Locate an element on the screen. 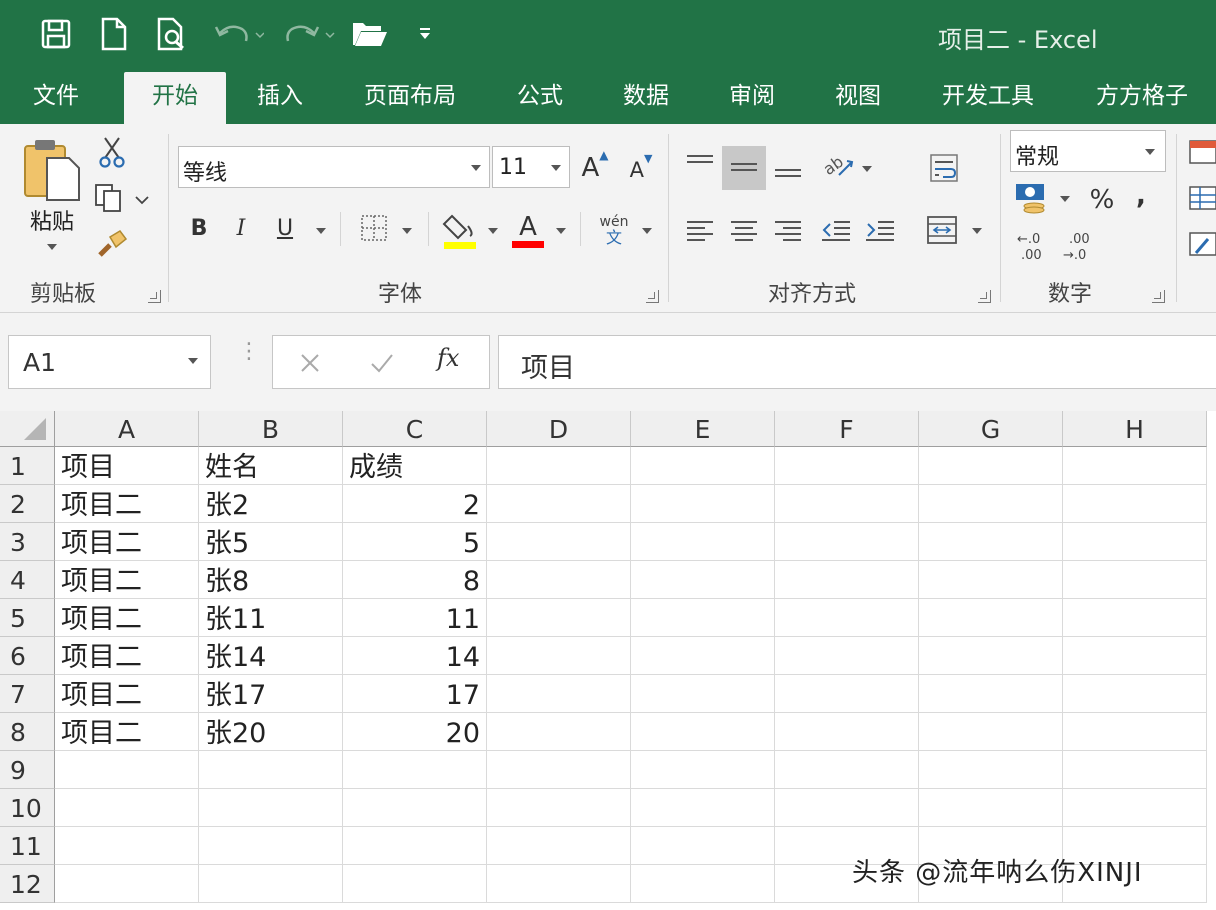 The image size is (1216, 910). cell-d9 is located at coordinates (559, 770).